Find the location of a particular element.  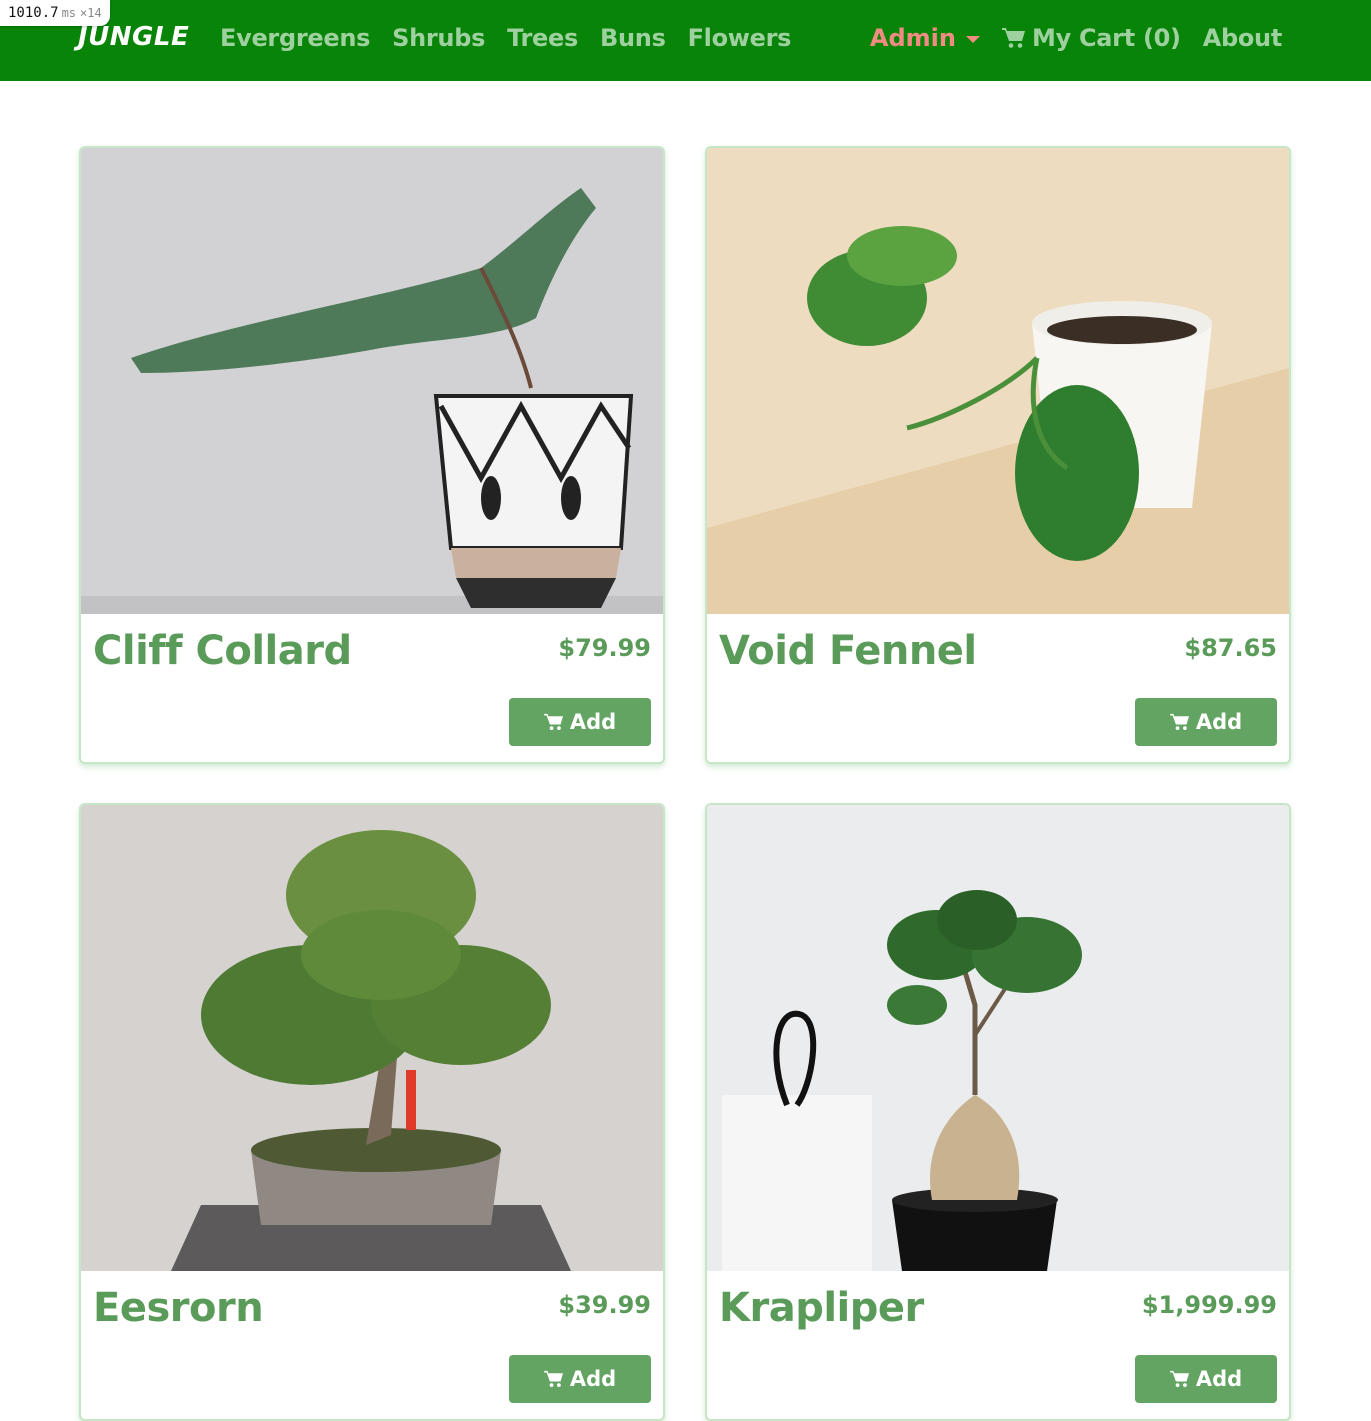

product-price: $39.99 is located at coordinates (604, 1305).